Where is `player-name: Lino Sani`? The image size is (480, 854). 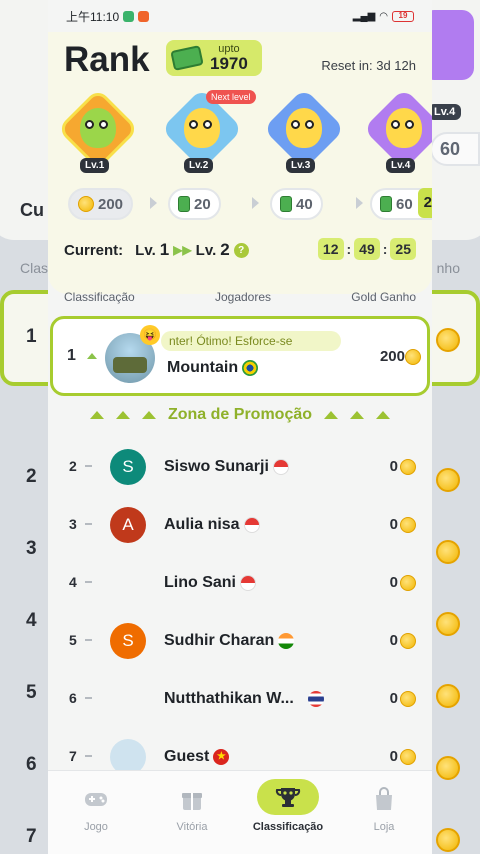 player-name: Lino Sani is located at coordinates (210, 583).